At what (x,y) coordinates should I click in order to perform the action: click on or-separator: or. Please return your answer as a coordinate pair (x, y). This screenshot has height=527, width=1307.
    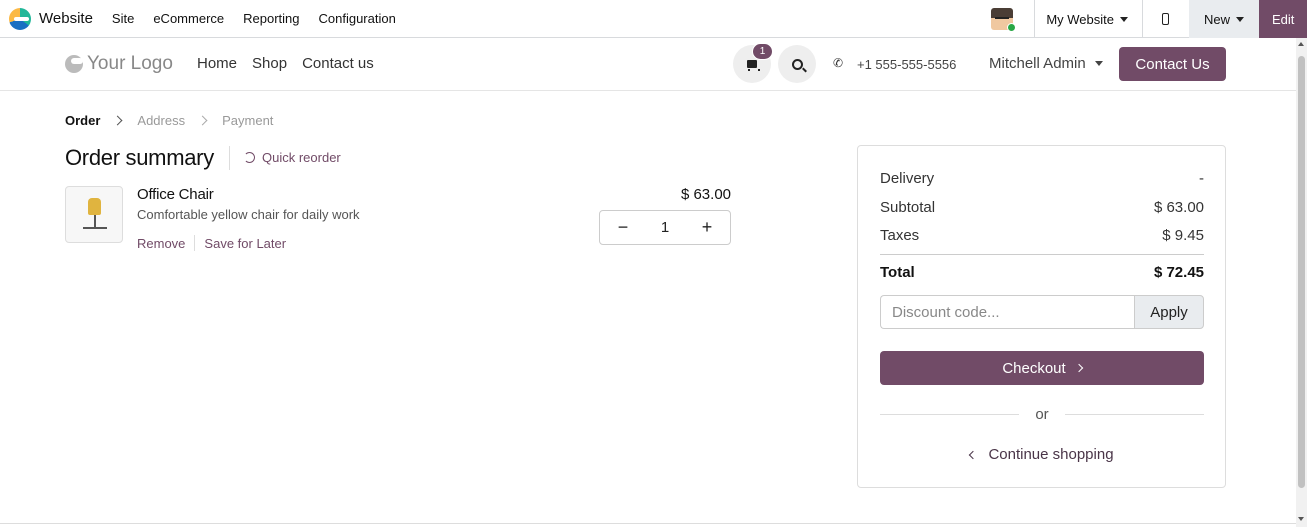
    Looking at the image, I should click on (1042, 414).